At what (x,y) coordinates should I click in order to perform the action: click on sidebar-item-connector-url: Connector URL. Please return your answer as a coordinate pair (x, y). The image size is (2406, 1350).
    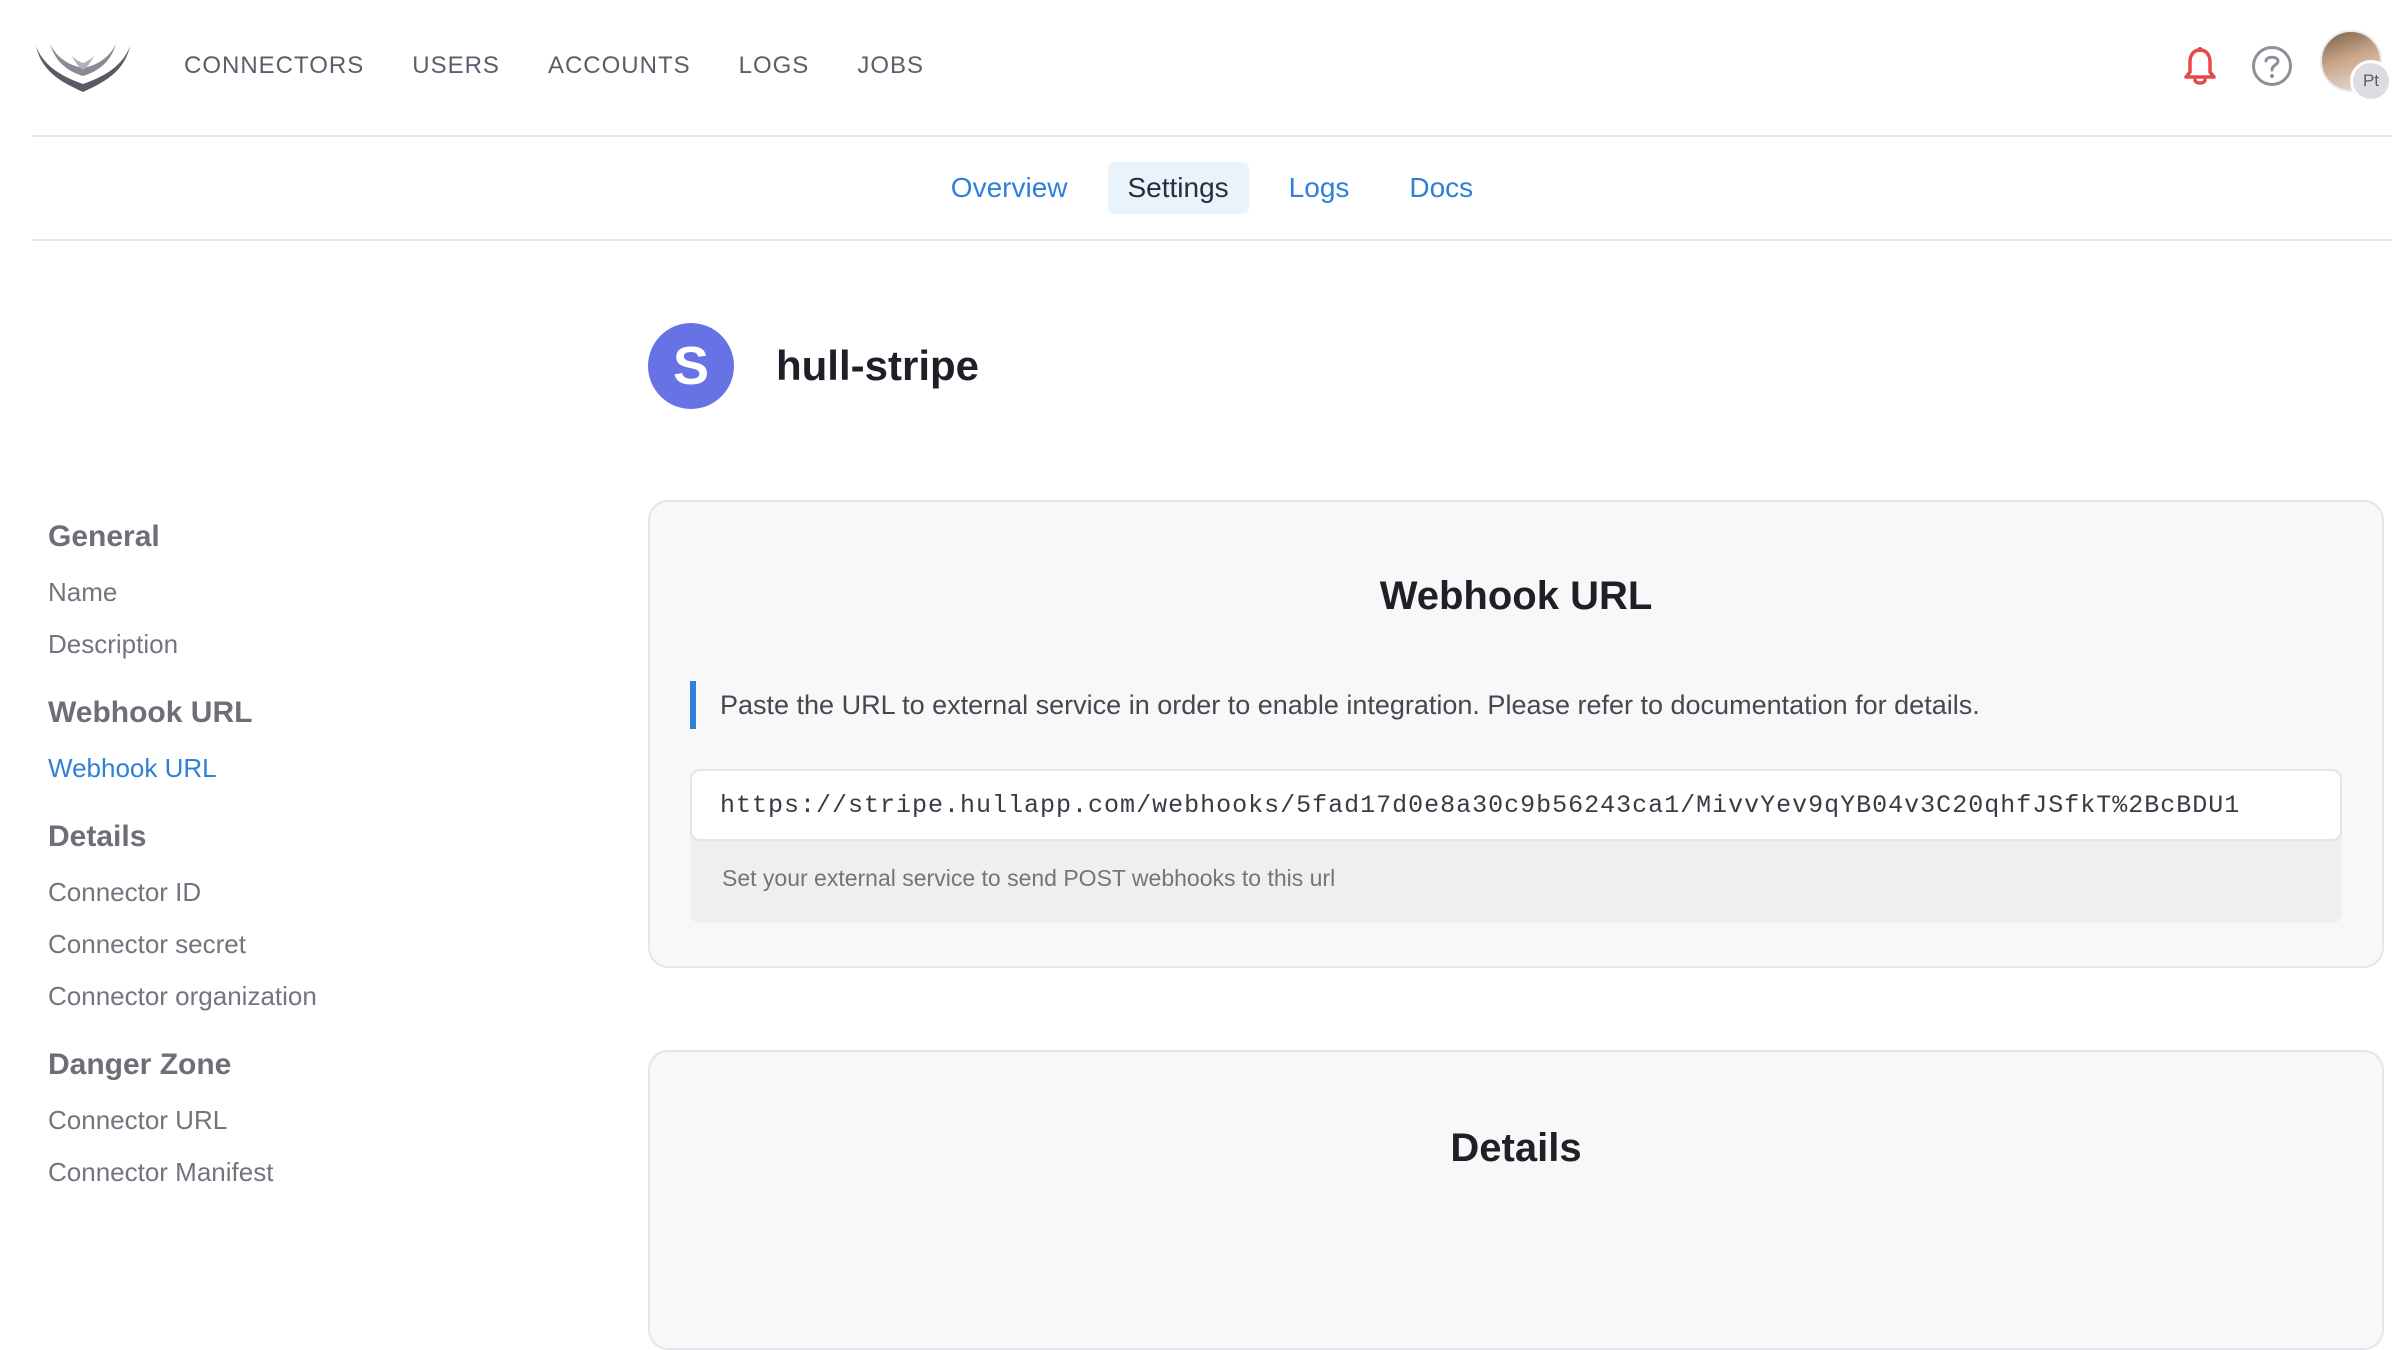
    Looking at the image, I should click on (238, 1120).